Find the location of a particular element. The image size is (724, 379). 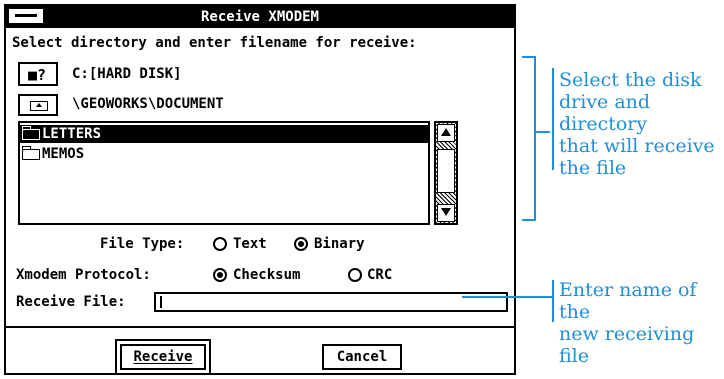

scroll-up-button is located at coordinates (446, 133).